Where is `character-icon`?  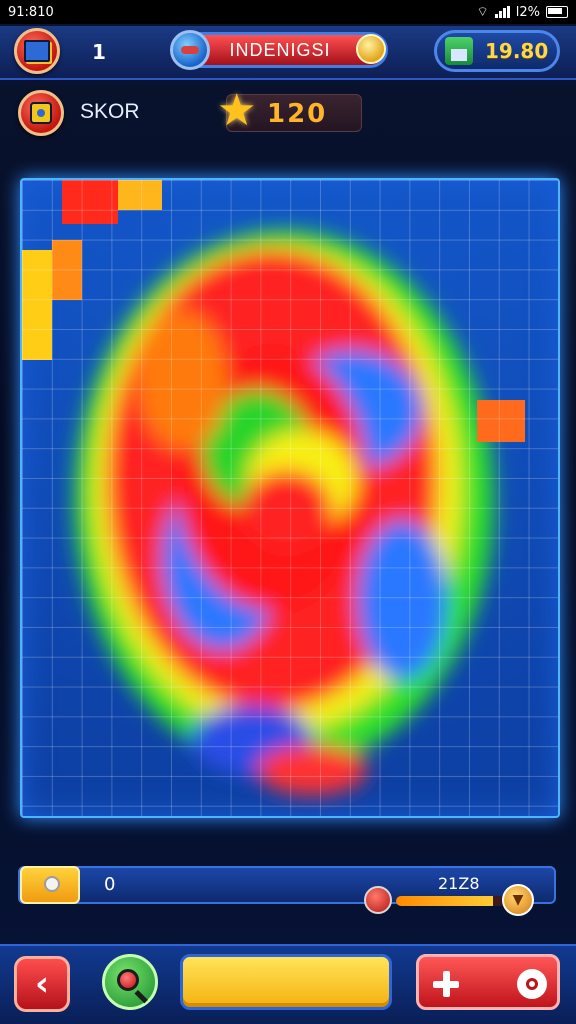 character-icon is located at coordinates (378, 900).